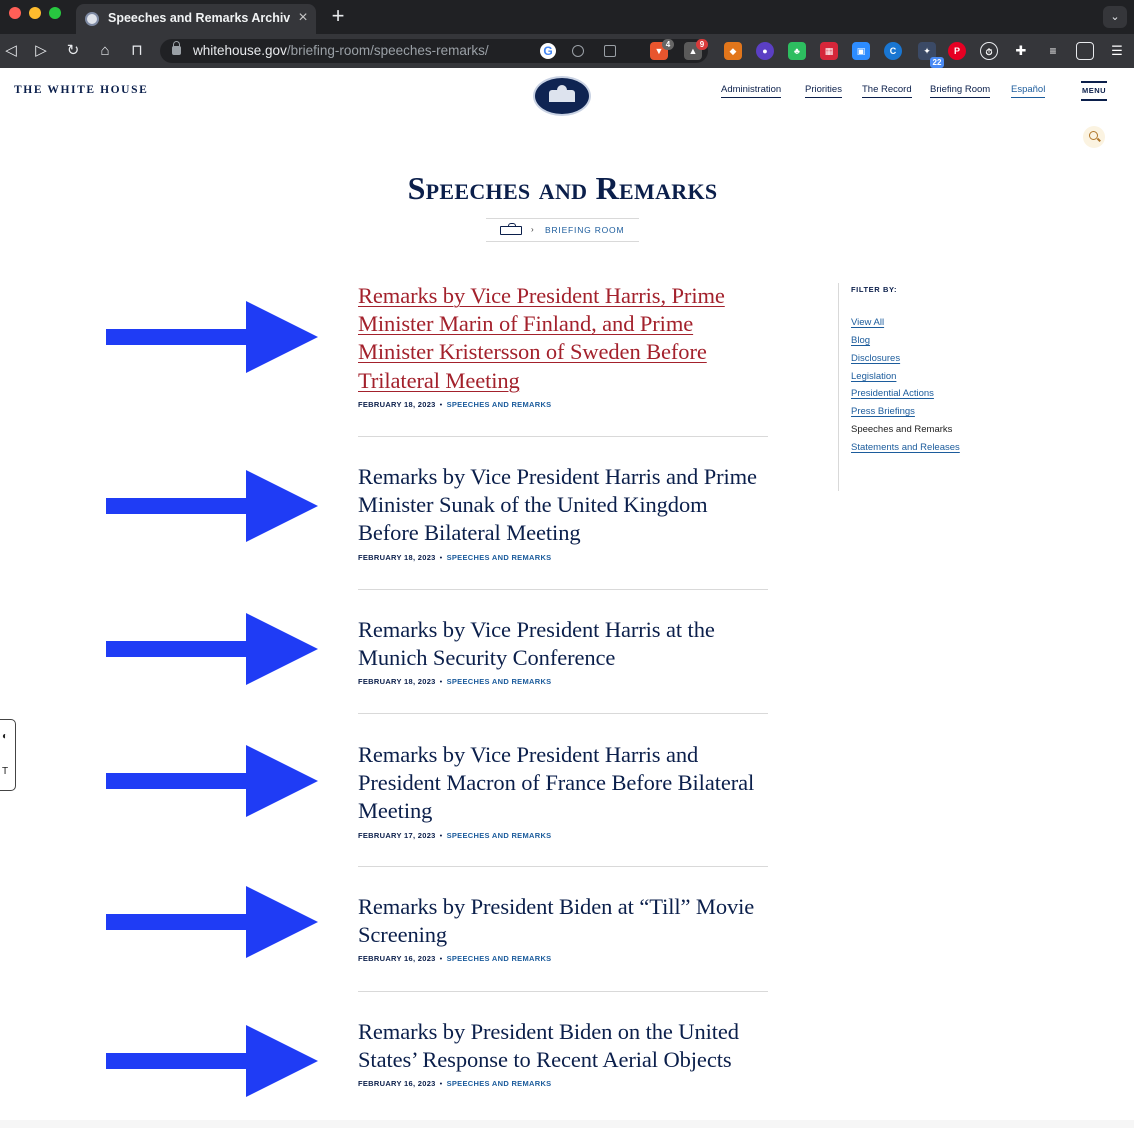  What do you see at coordinates (873, 377) in the screenshot?
I see `filter-legislation: Legislation` at bounding box center [873, 377].